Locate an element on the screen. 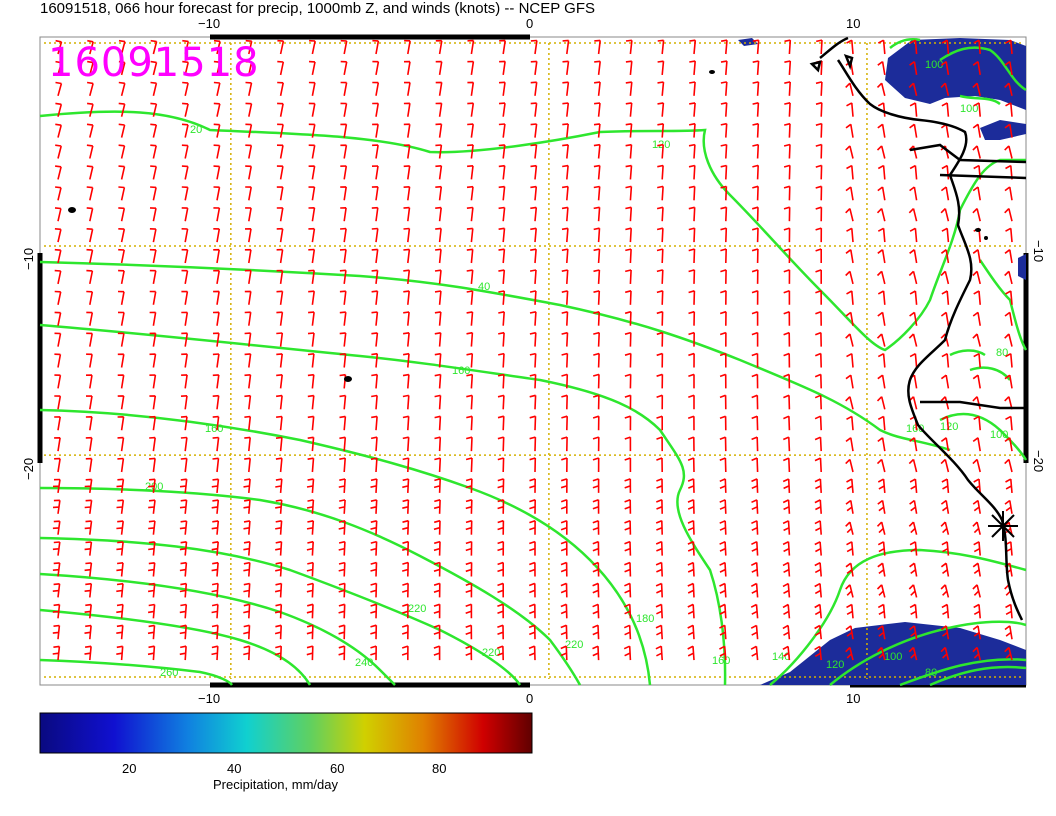 Image resolution: width=1056 pixels, height=816 pixels. contour-label: 40 is located at coordinates (484, 287).